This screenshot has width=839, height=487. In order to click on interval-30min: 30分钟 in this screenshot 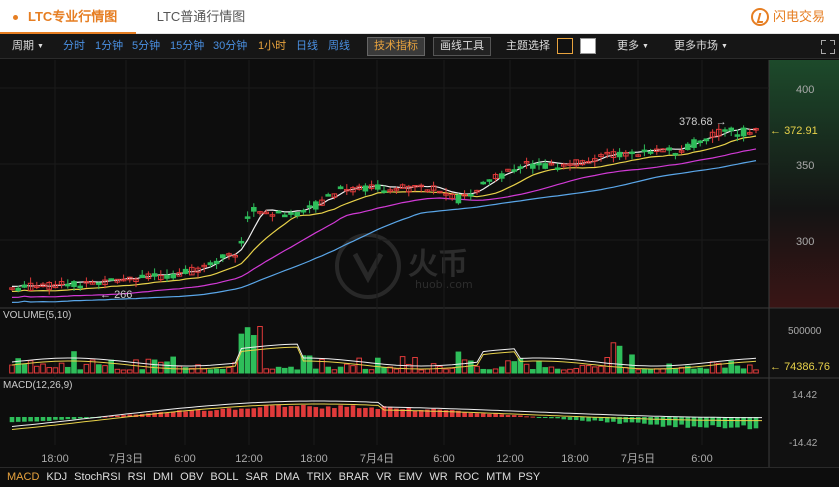, I will do `click(230, 46)`.